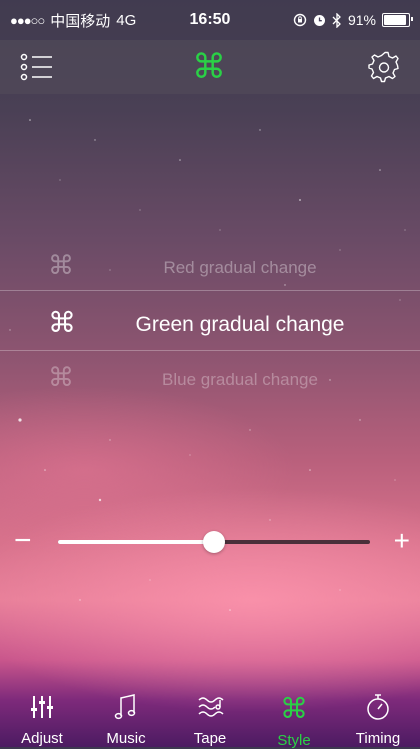 The image size is (420, 749). I want to click on status-bar: ●●●○○ 中国移动 4G 16:50 91%, so click(210, 20).